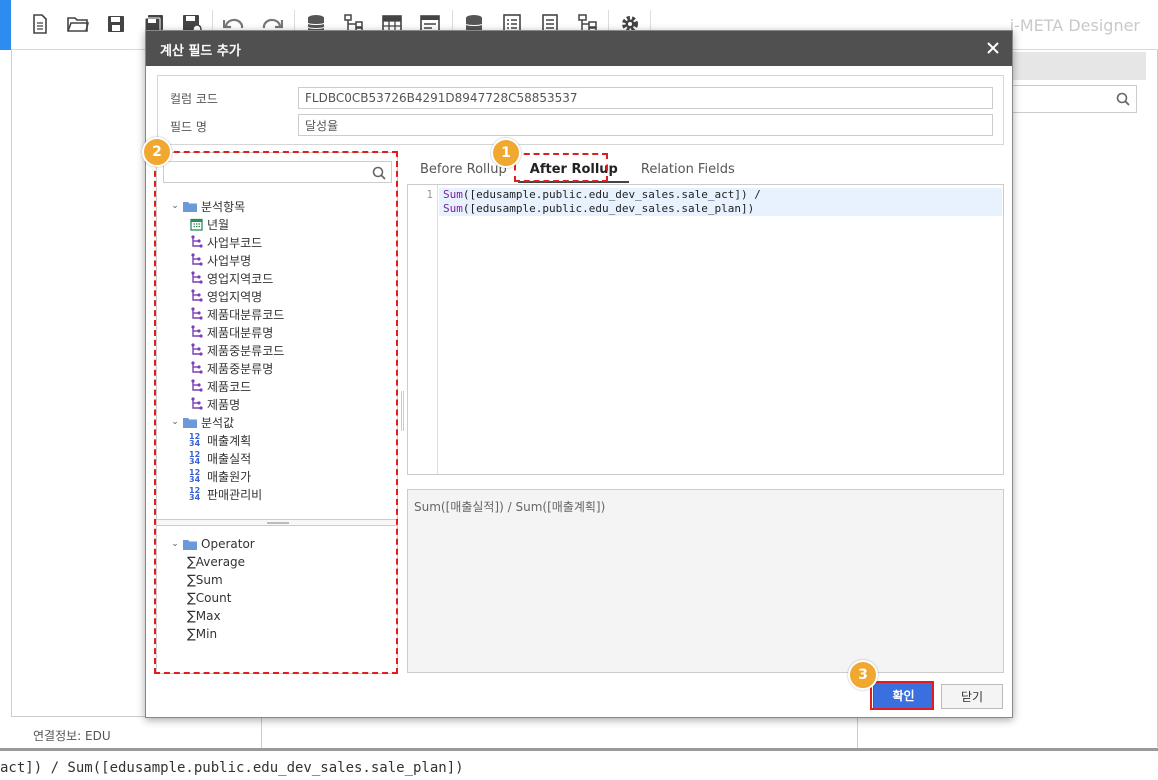 Image resolution: width=1158 pixels, height=780 pixels. What do you see at coordinates (1073, 66) in the screenshot?
I see `right-panel-header` at bounding box center [1073, 66].